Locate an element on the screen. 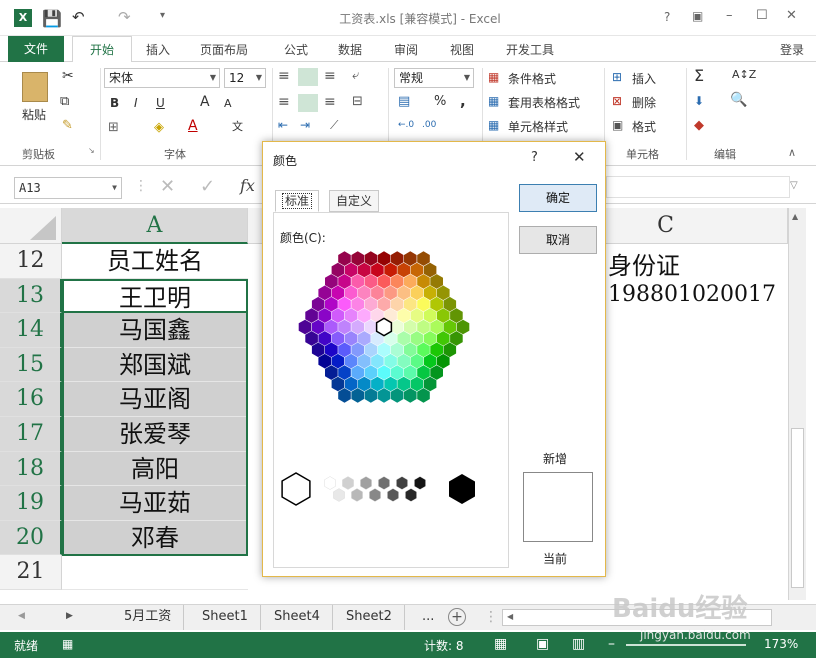 Image resolution: width=816 pixels, height=667 pixels. cell-styles-icon: ▦ is located at coordinates (493, 125).